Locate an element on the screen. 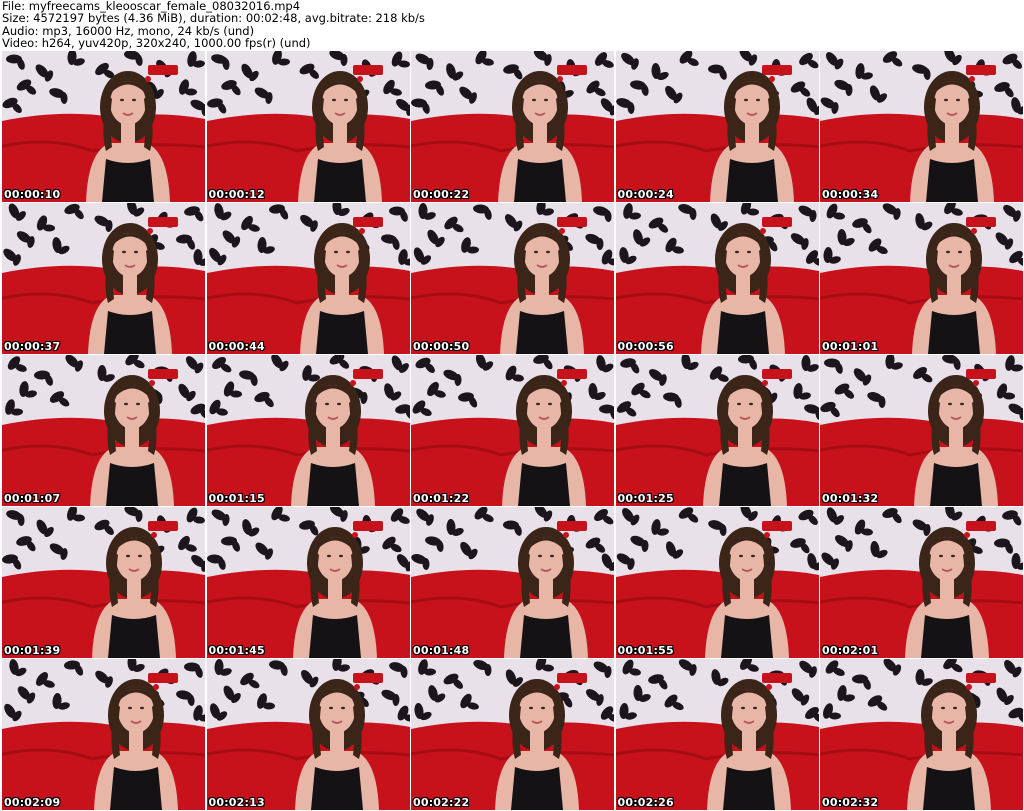 The height and width of the screenshot is (811, 1024). thumbnail-timestamp: 00:01:39 is located at coordinates (32, 650).